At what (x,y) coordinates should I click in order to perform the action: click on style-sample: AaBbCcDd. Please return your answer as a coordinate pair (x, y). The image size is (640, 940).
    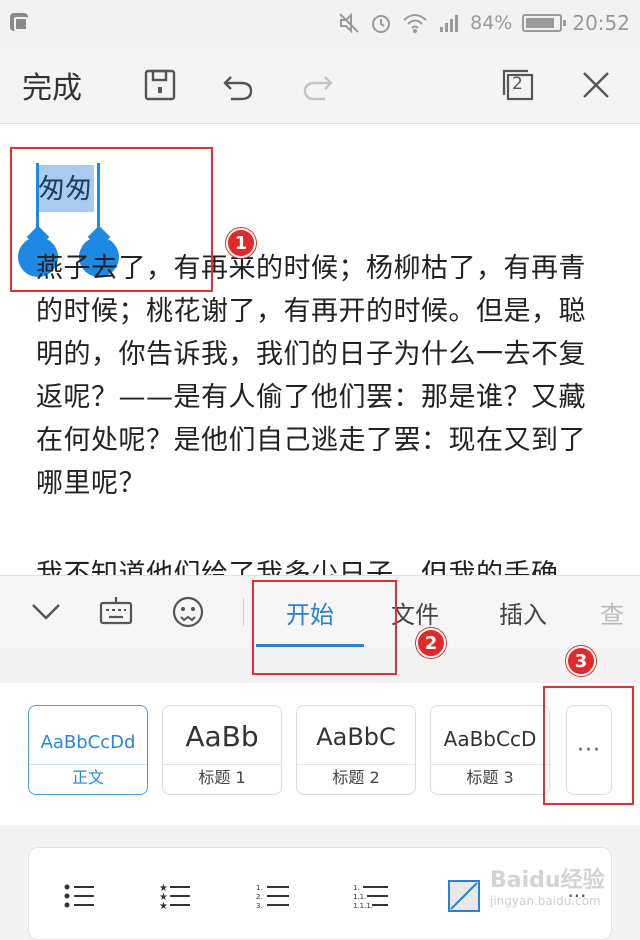
    Looking at the image, I should click on (88, 742).